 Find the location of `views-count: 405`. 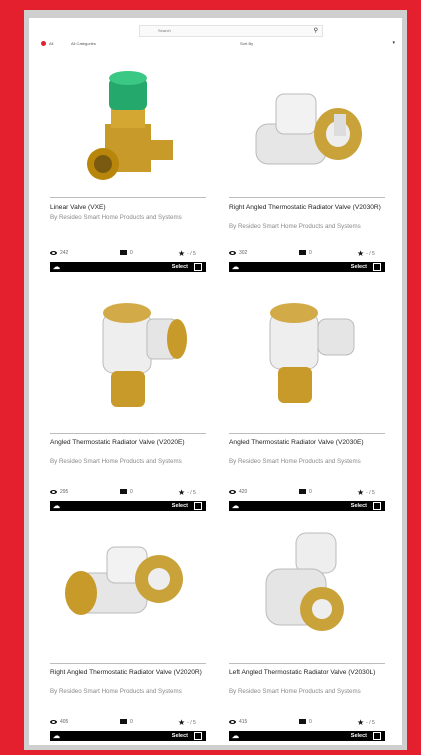

views-count: 405 is located at coordinates (64, 722).